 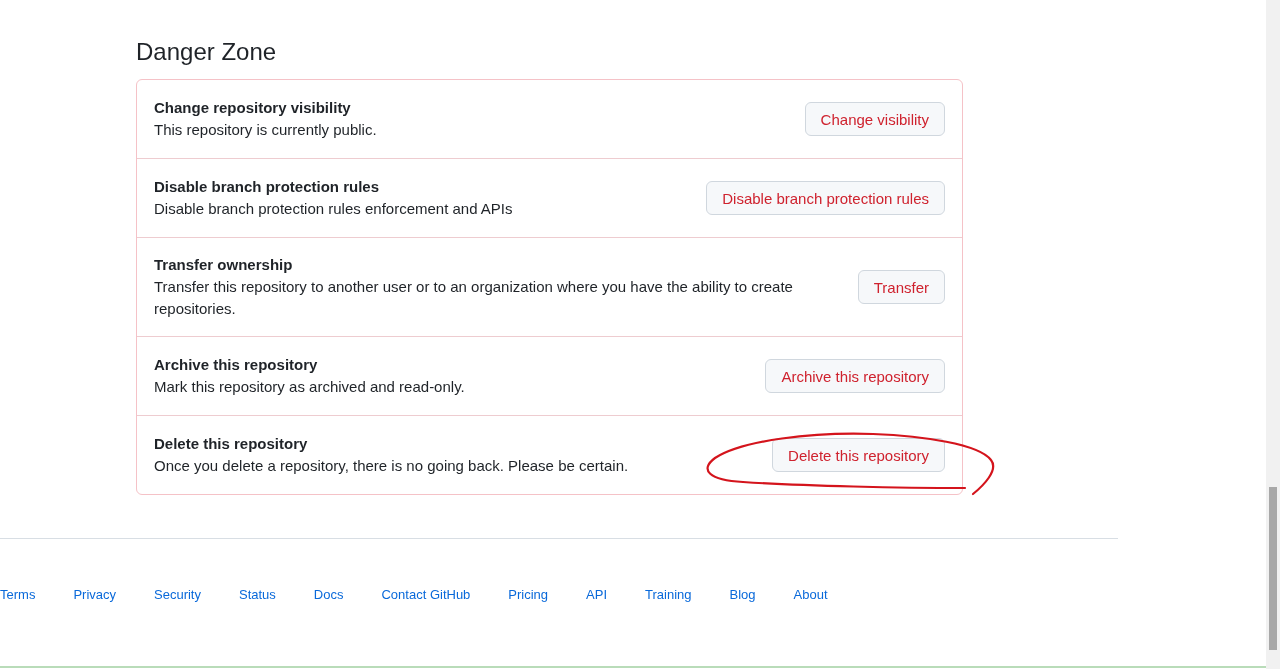 I want to click on setting-description: This repository is currently public., so click(x=265, y=130).